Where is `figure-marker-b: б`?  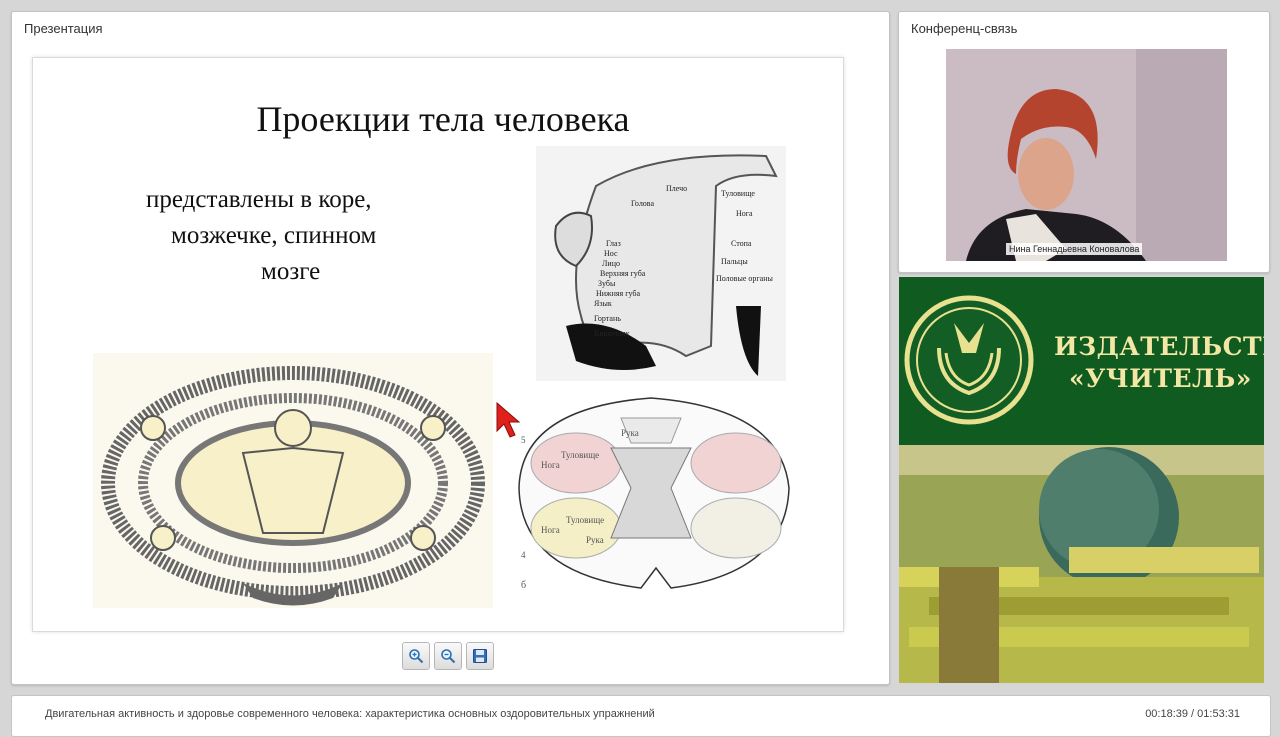 figure-marker-b: б is located at coordinates (523, 585).